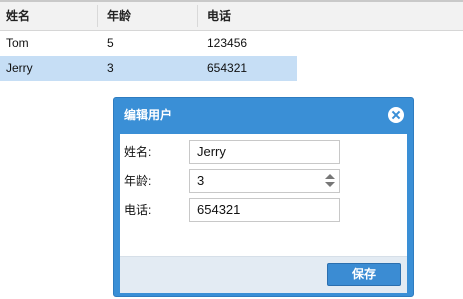 The image size is (463, 299). What do you see at coordinates (219, 16) in the screenshot?
I see `column-header-phone: 电话` at bounding box center [219, 16].